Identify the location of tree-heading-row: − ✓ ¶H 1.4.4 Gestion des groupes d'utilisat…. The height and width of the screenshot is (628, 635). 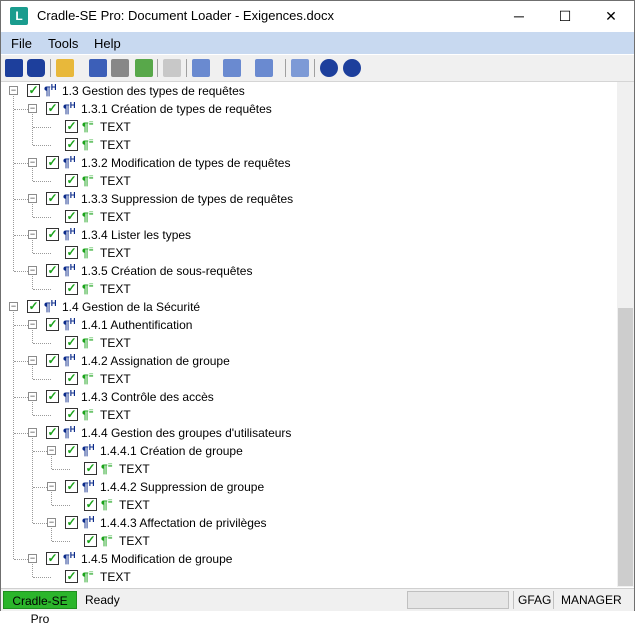
(308, 433).